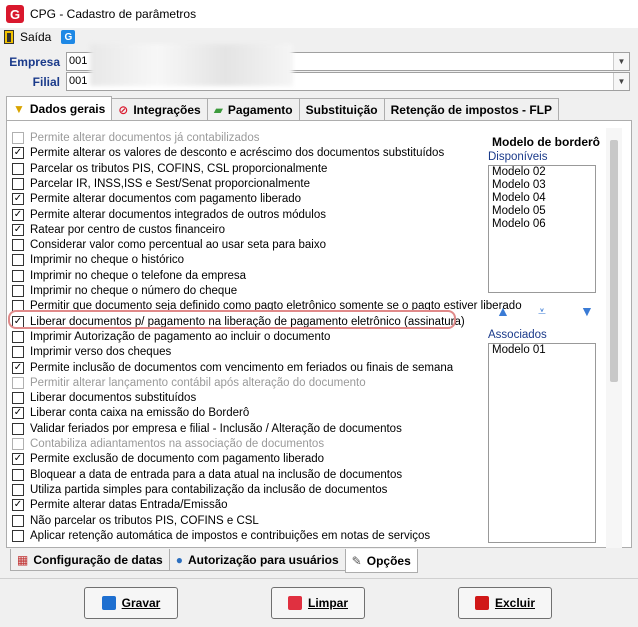 The height and width of the screenshot is (627, 638). I want to click on list-item: Modelo 03, so click(542, 185).